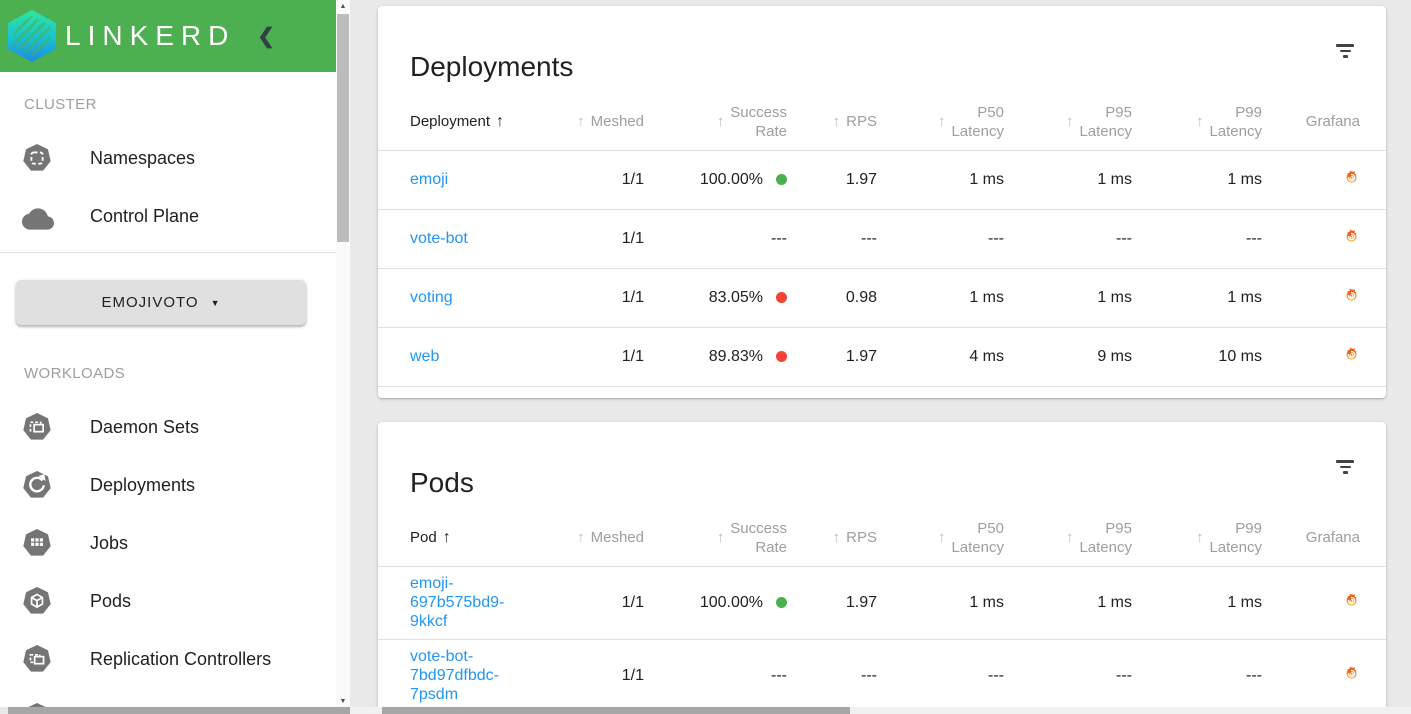  What do you see at coordinates (143, 484) in the screenshot?
I see `sidebar-item-label: Deployments` at bounding box center [143, 484].